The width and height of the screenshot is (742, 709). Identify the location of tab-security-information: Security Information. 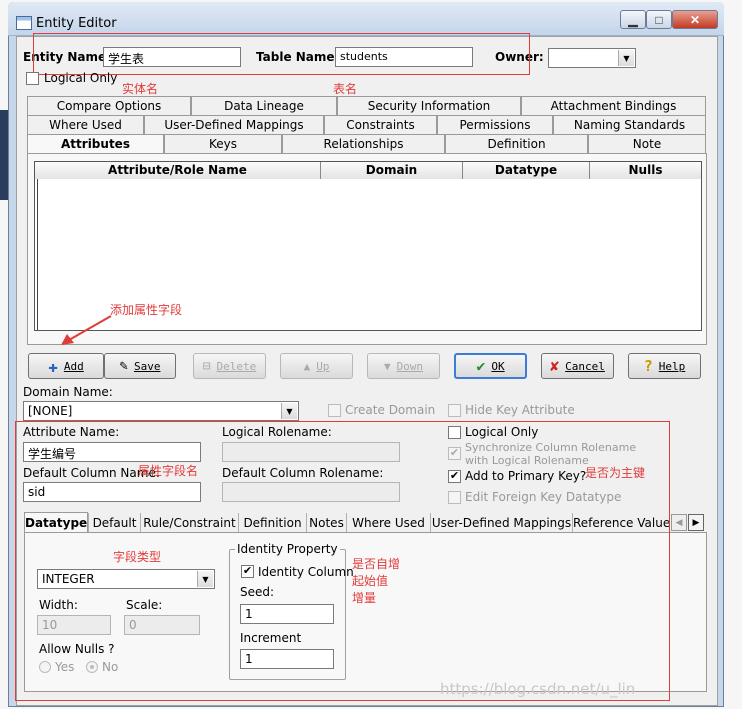
(429, 105).